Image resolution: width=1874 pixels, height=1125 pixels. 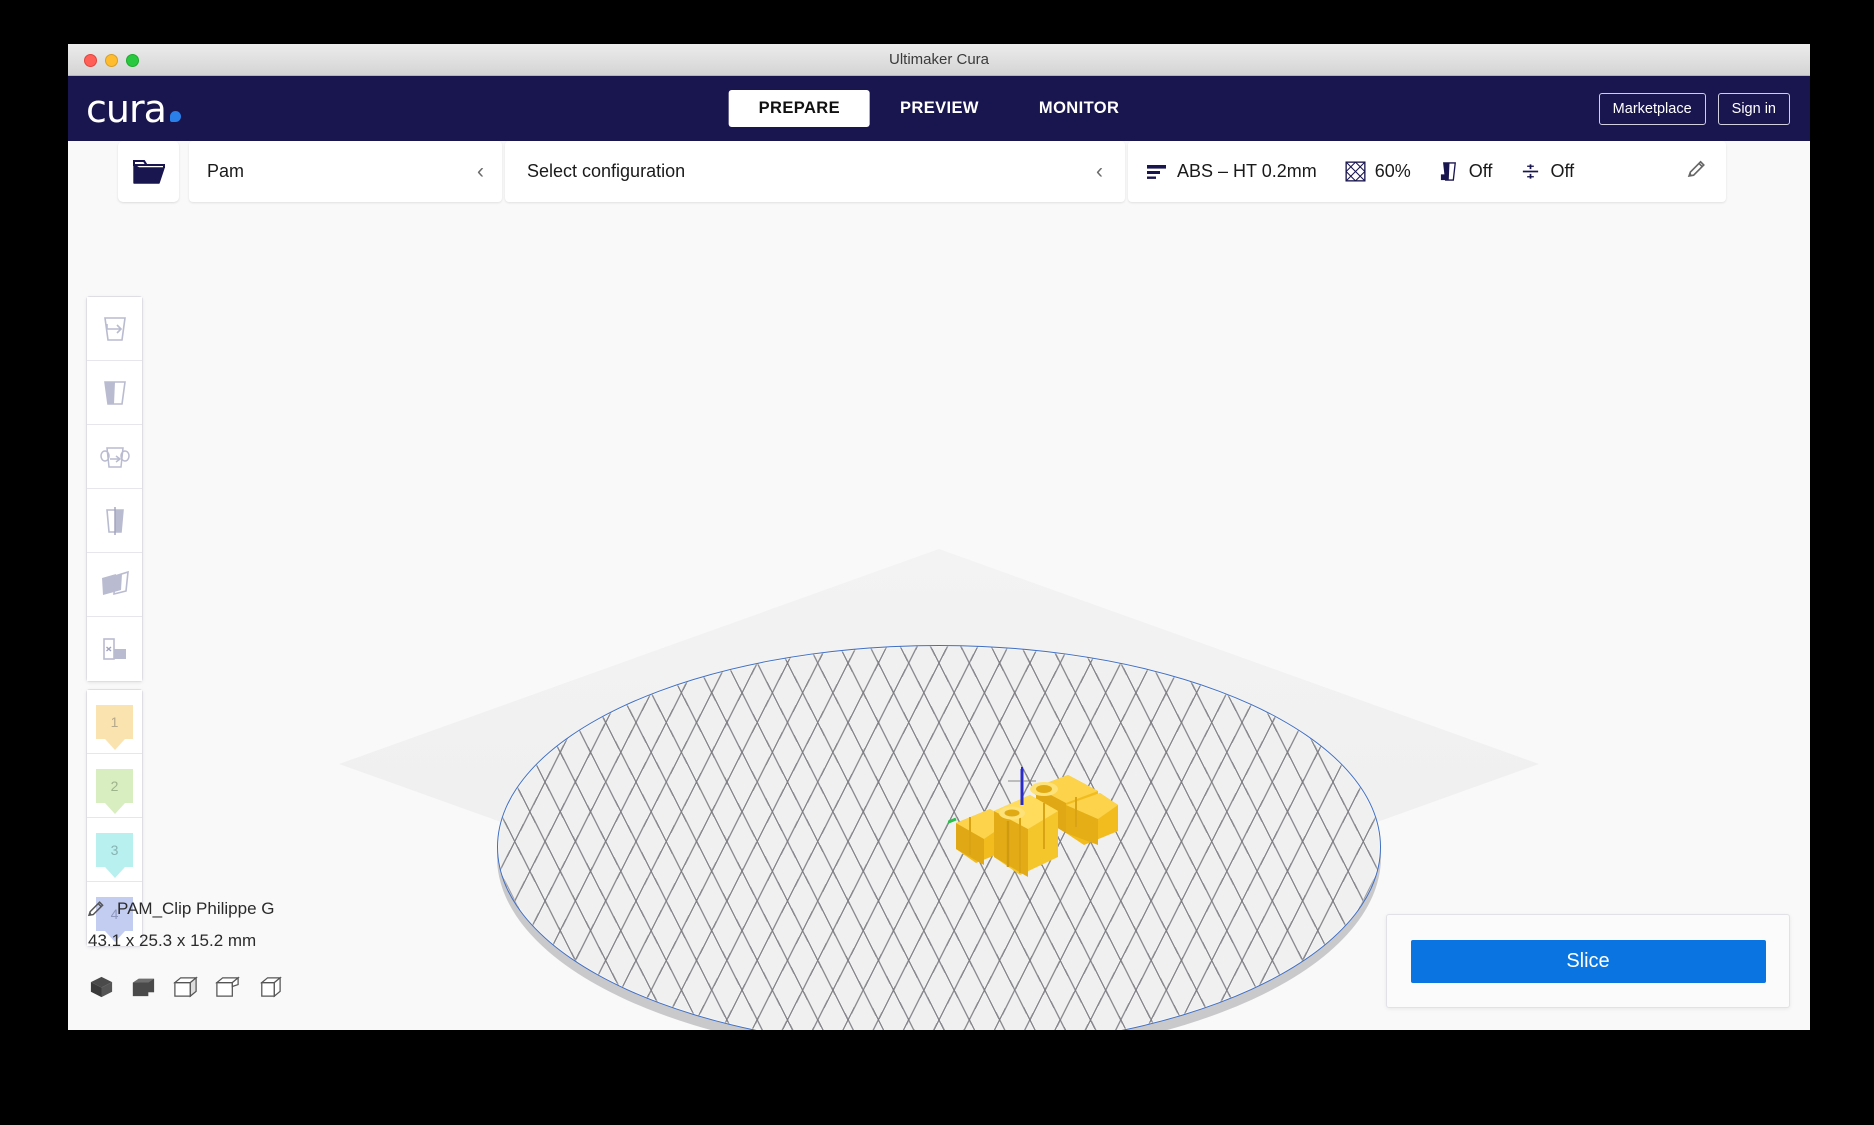 What do you see at coordinates (227, 986) in the screenshot?
I see `wireframe-view-button` at bounding box center [227, 986].